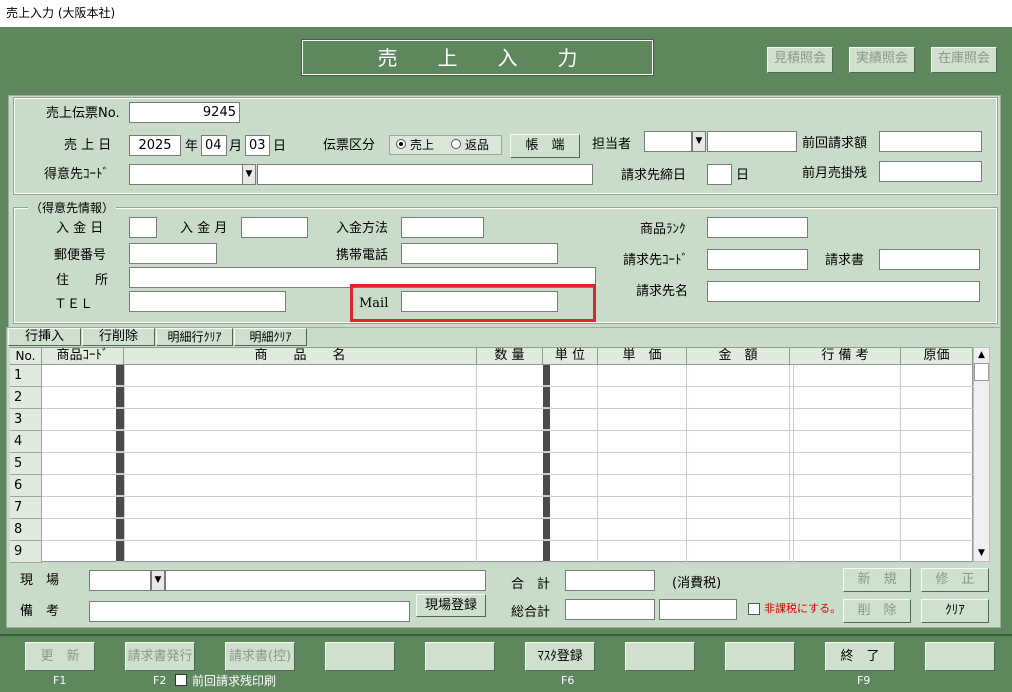 This screenshot has width=1012, height=692. I want to click on billing-name-field, so click(843, 291).